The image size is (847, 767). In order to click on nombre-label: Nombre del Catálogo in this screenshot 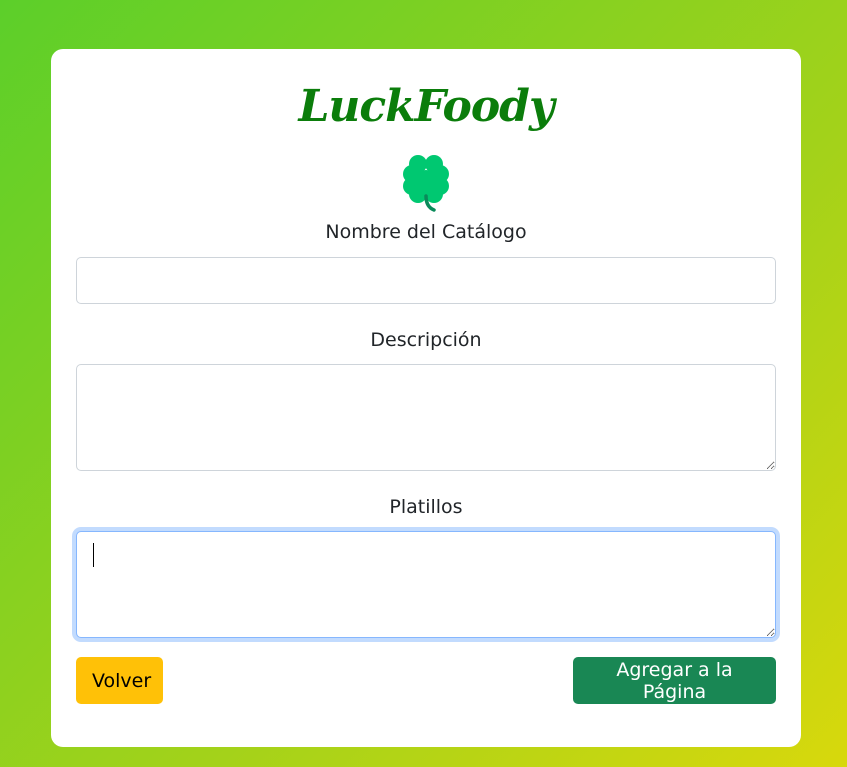, I will do `click(426, 232)`.